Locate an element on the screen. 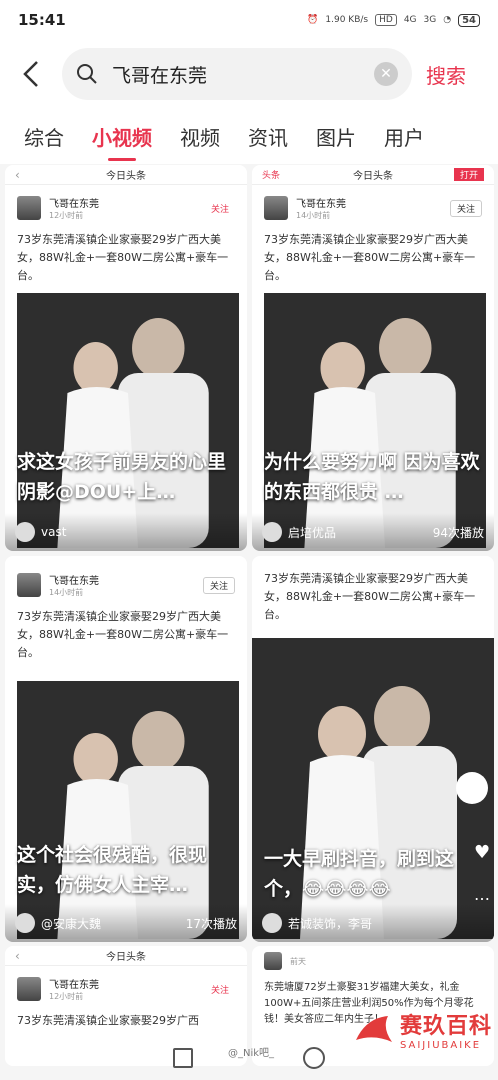  battery-icon: 54 is located at coordinates (469, 20).